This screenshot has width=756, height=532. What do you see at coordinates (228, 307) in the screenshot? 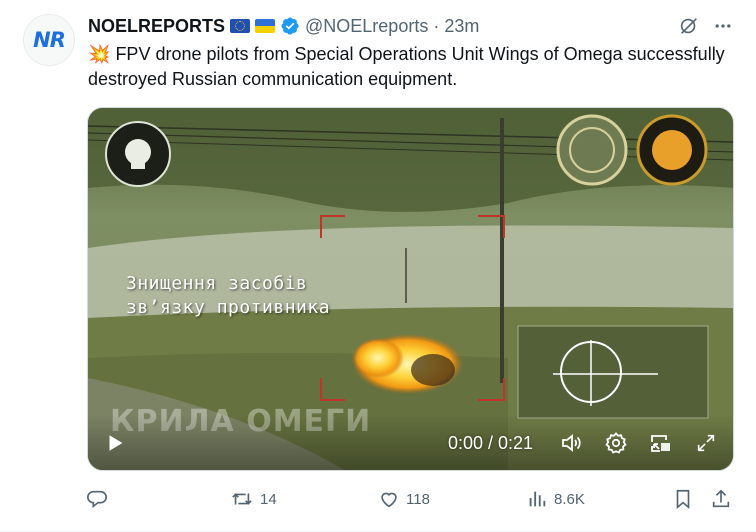
I see `video-caption-line-2: зв’язку противника` at bounding box center [228, 307].